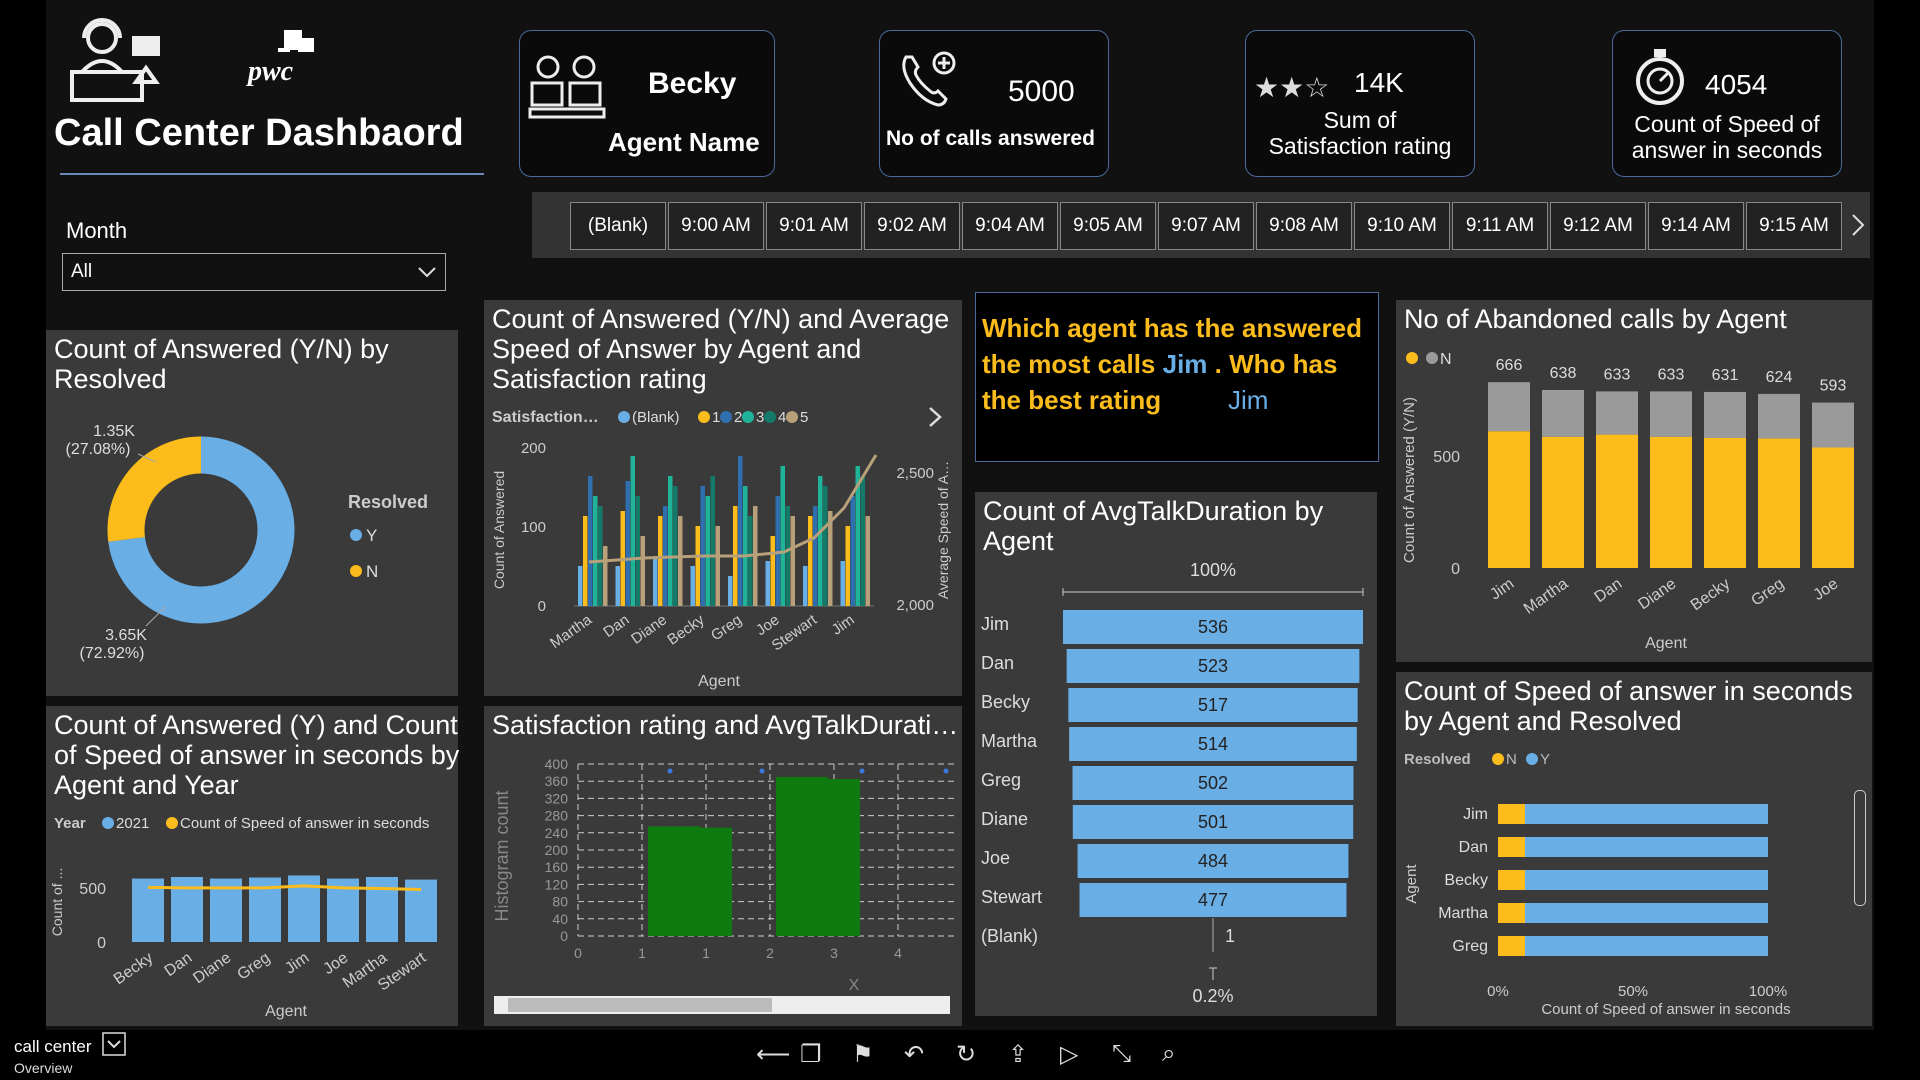  What do you see at coordinates (1825, 589) in the screenshot?
I see `x-tick: Joe` at bounding box center [1825, 589].